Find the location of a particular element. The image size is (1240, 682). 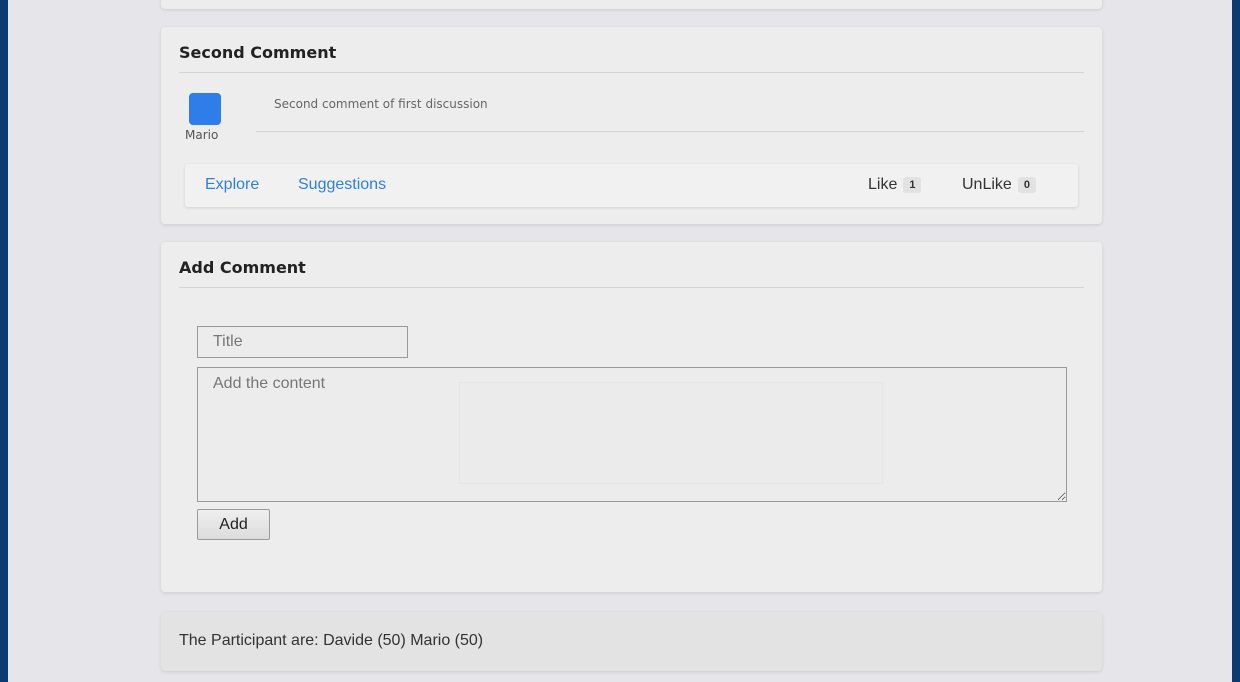

like-button: Like 1 is located at coordinates (895, 185).